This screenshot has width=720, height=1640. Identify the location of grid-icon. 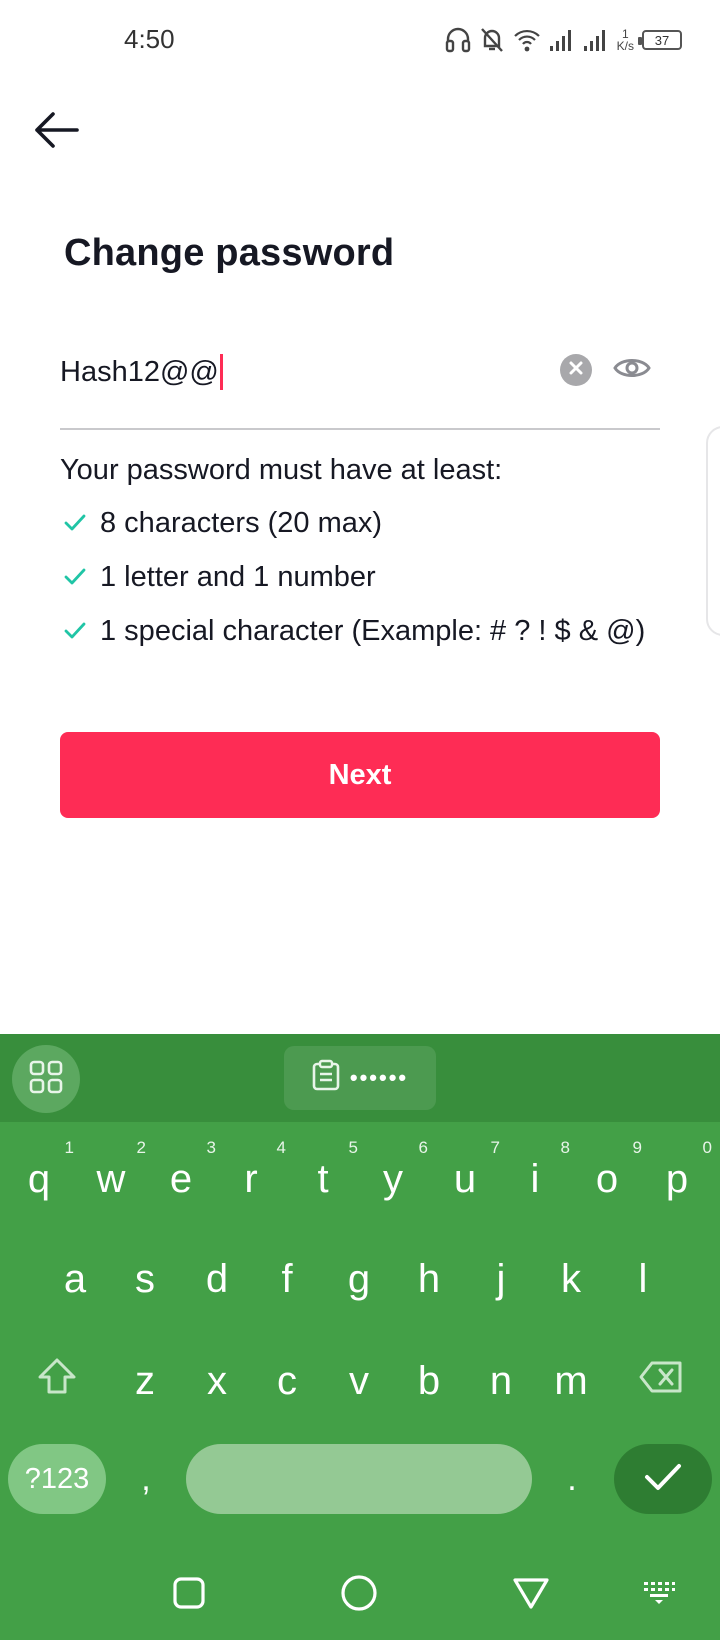
(46, 1079).